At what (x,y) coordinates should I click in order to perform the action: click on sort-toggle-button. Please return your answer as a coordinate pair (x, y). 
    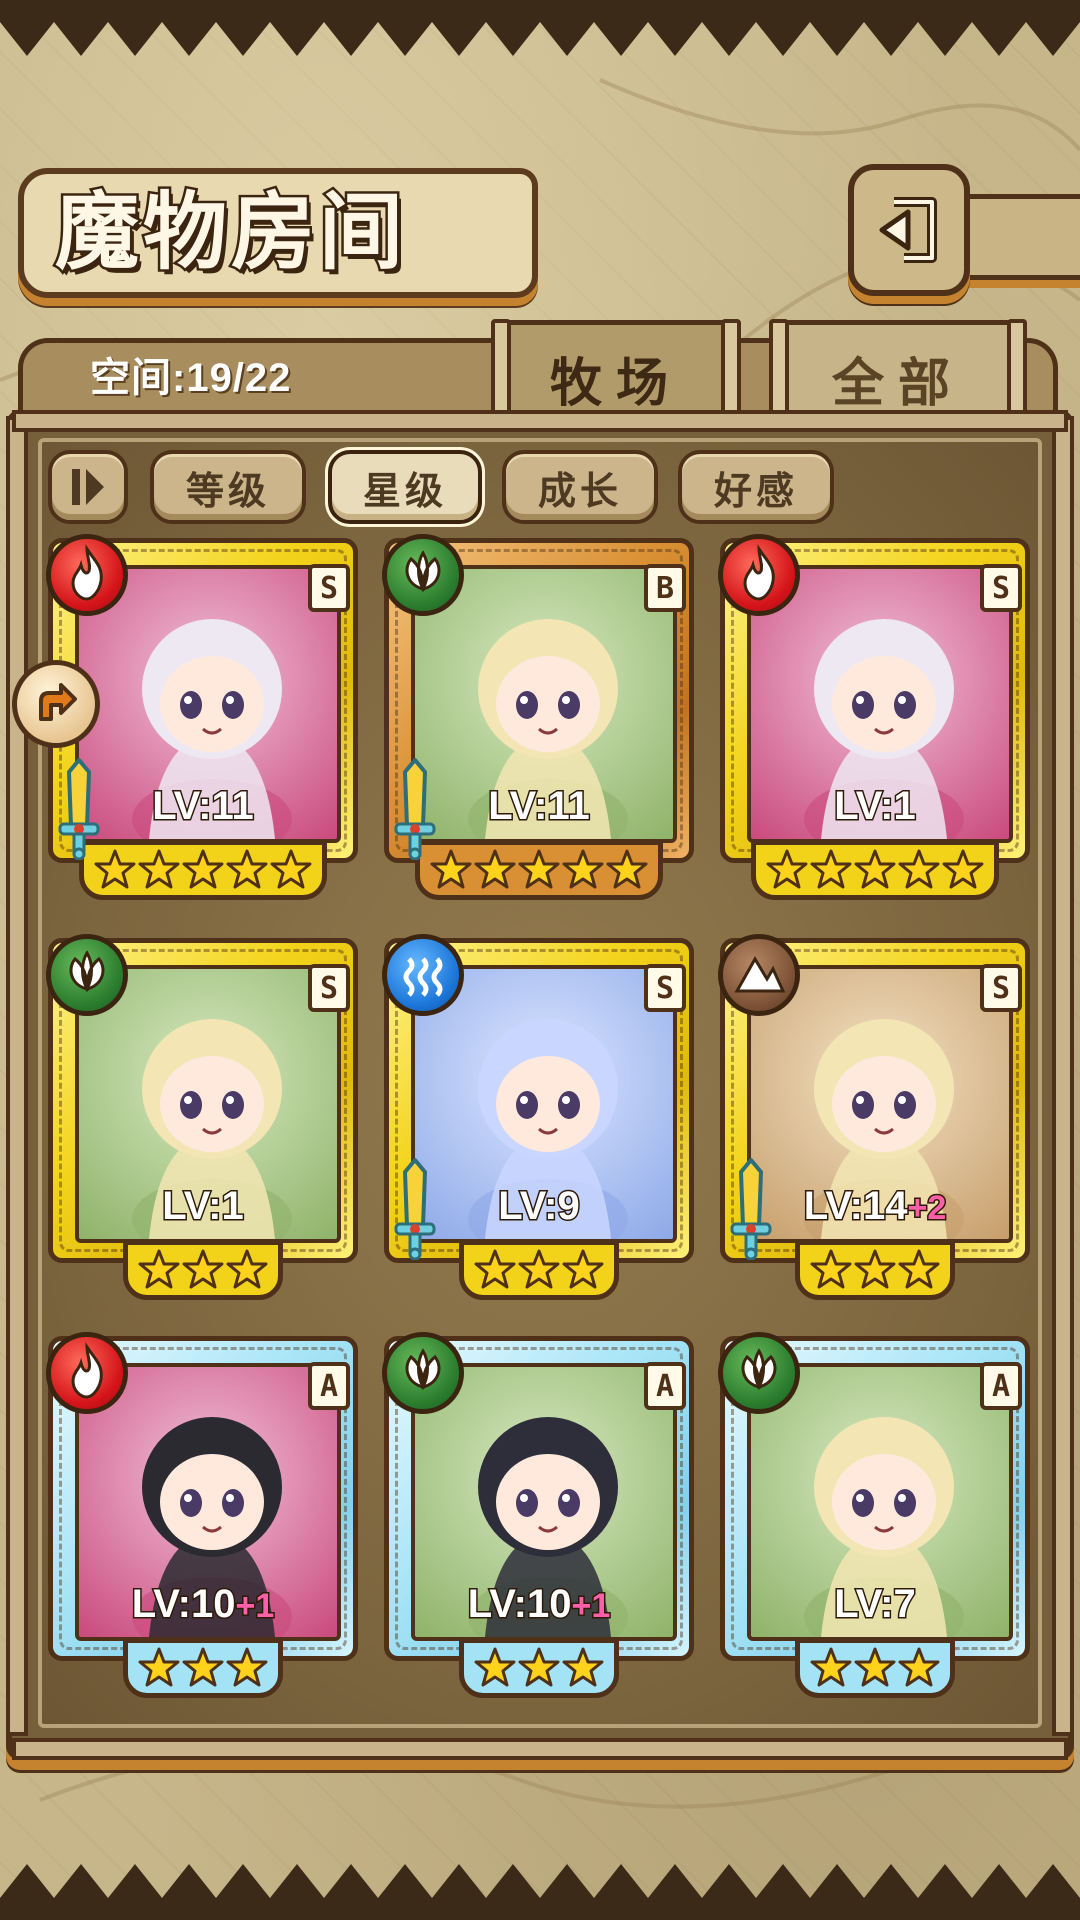
    Looking at the image, I should click on (88, 487).